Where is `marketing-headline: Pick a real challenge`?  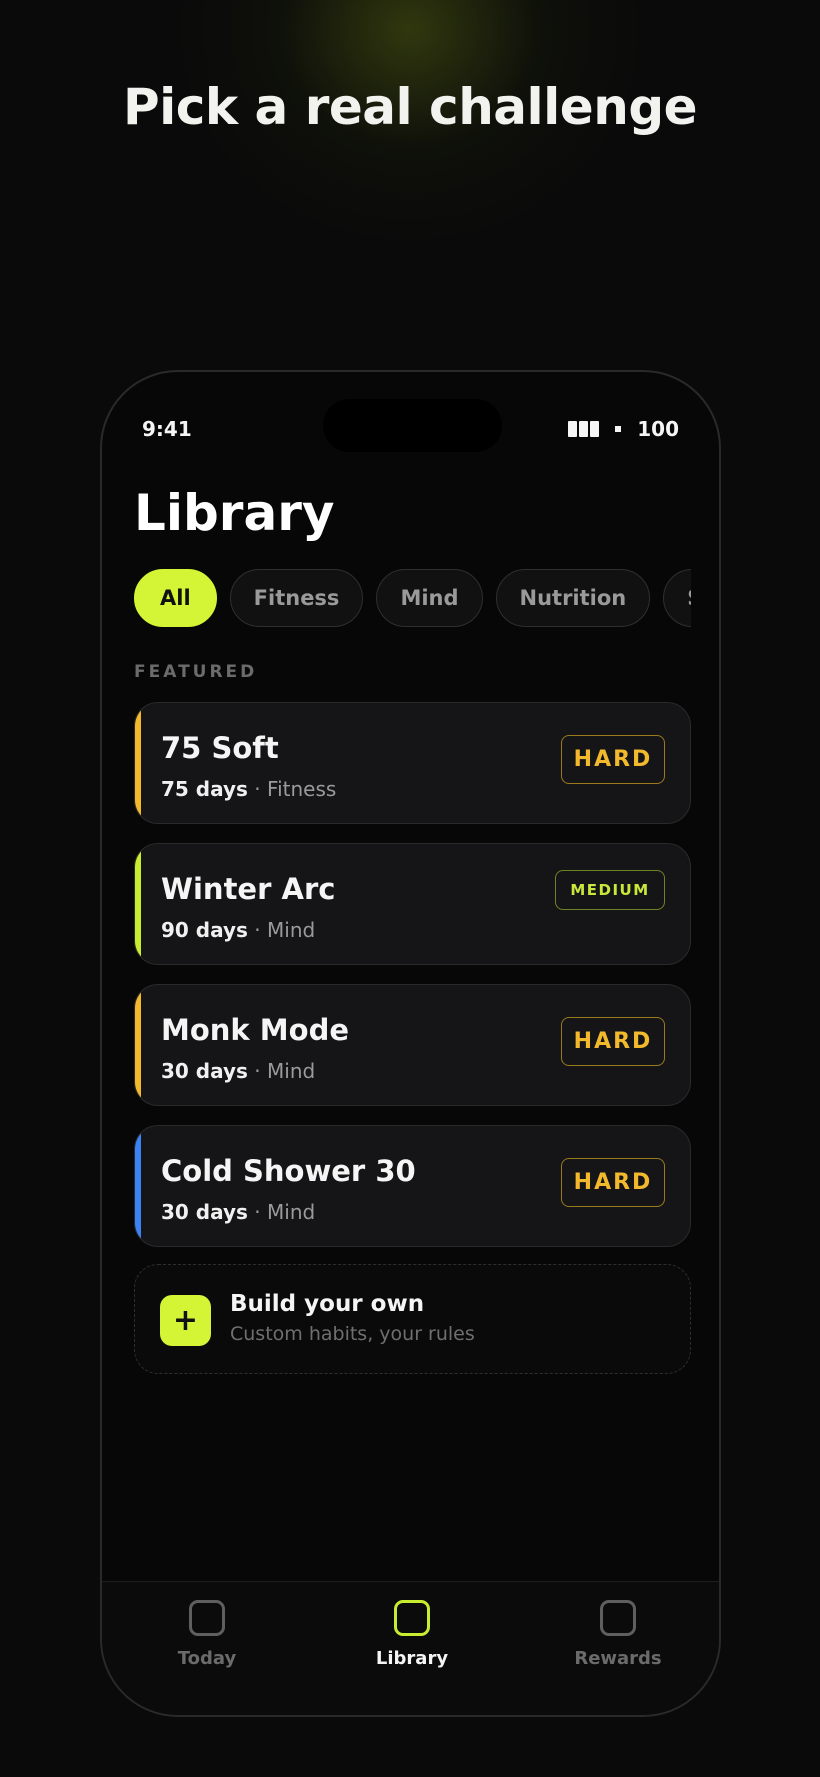
marketing-headline: Pick a real challenge is located at coordinates (410, 107).